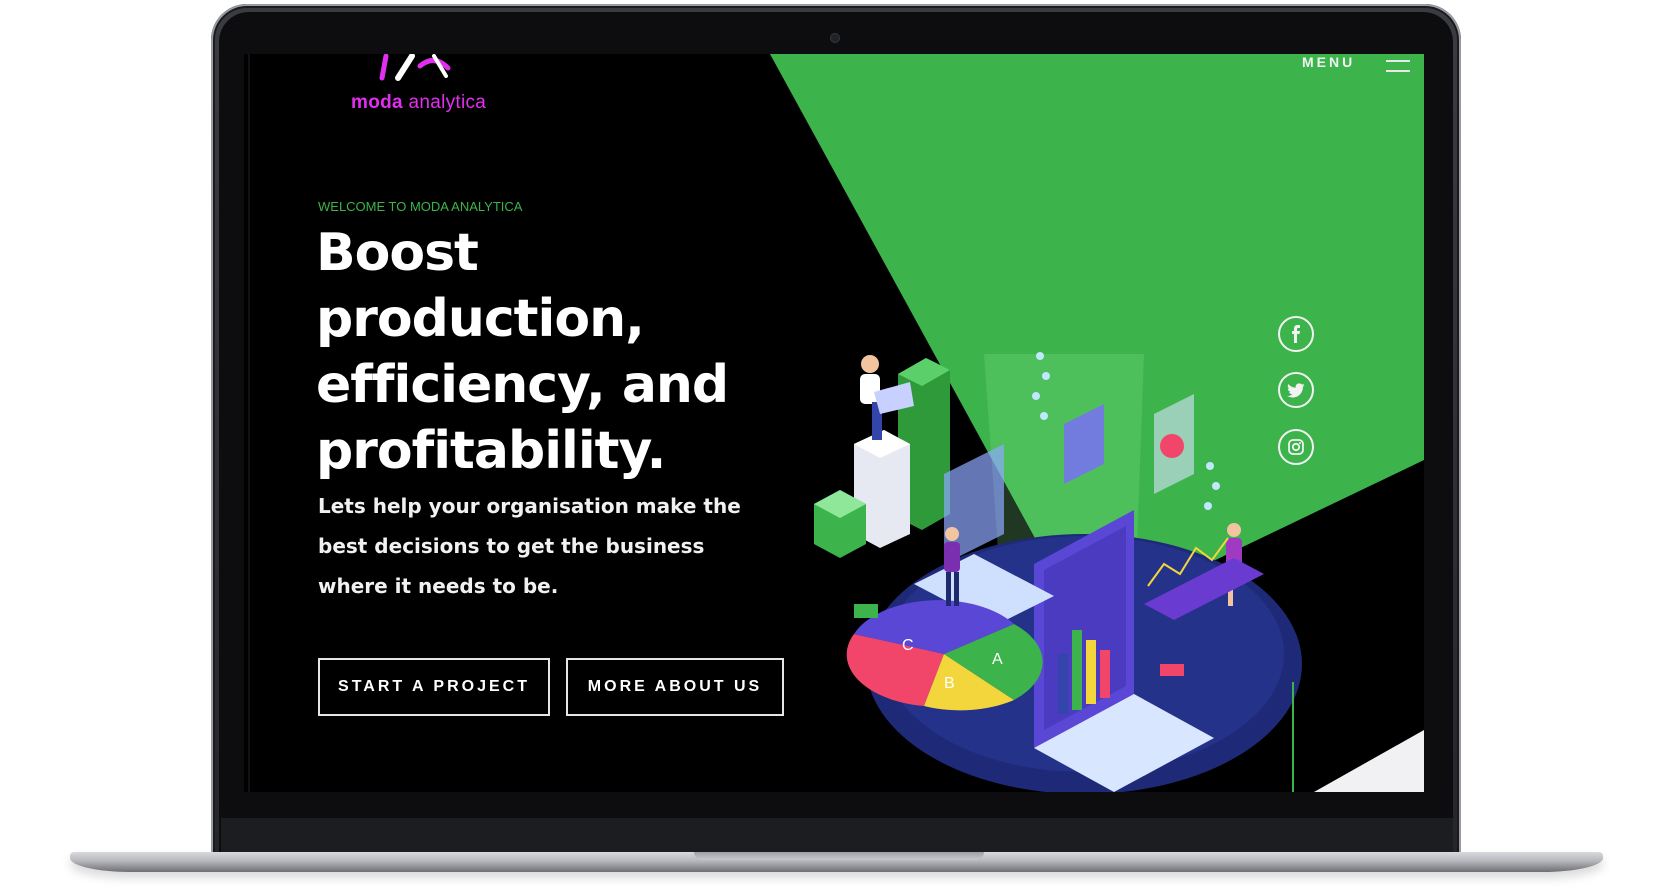  I want to click on pie-label-a: A, so click(997, 659).